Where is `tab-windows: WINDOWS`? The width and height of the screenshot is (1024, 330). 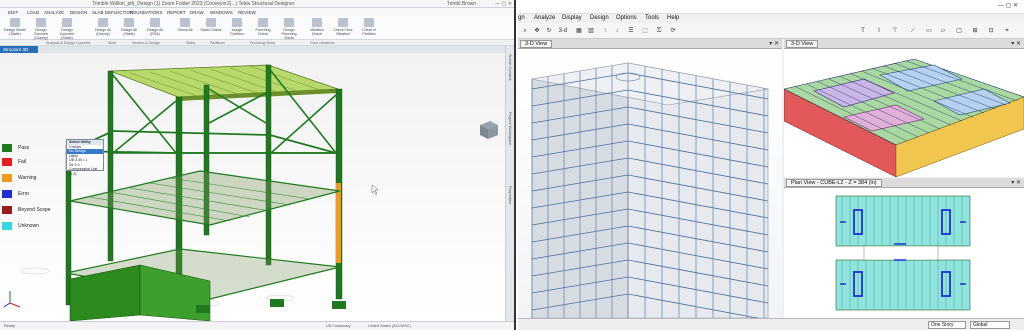 tab-windows: WINDOWS is located at coordinates (221, 12).